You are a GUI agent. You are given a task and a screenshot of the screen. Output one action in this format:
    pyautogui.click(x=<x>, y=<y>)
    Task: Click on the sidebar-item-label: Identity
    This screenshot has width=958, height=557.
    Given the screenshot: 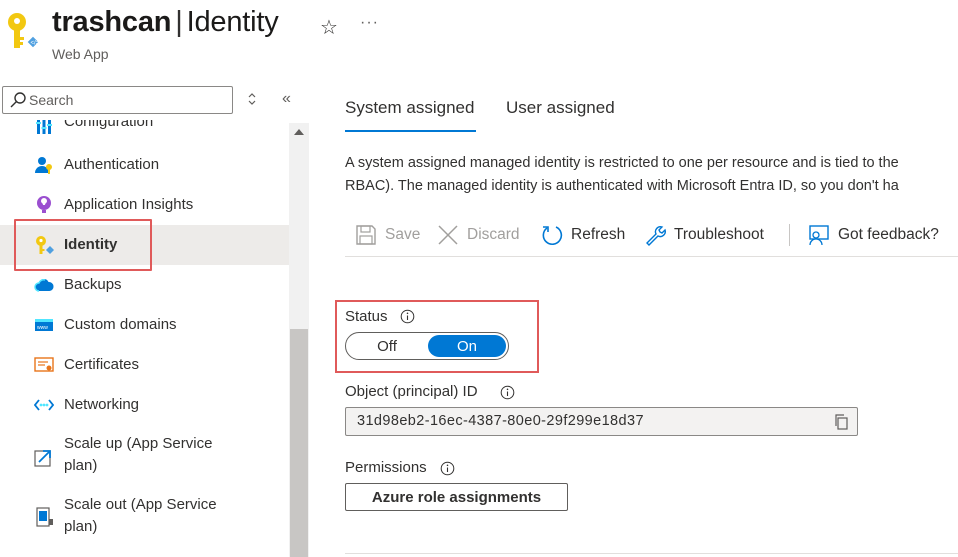 What is the action you would take?
    pyautogui.click(x=91, y=244)
    